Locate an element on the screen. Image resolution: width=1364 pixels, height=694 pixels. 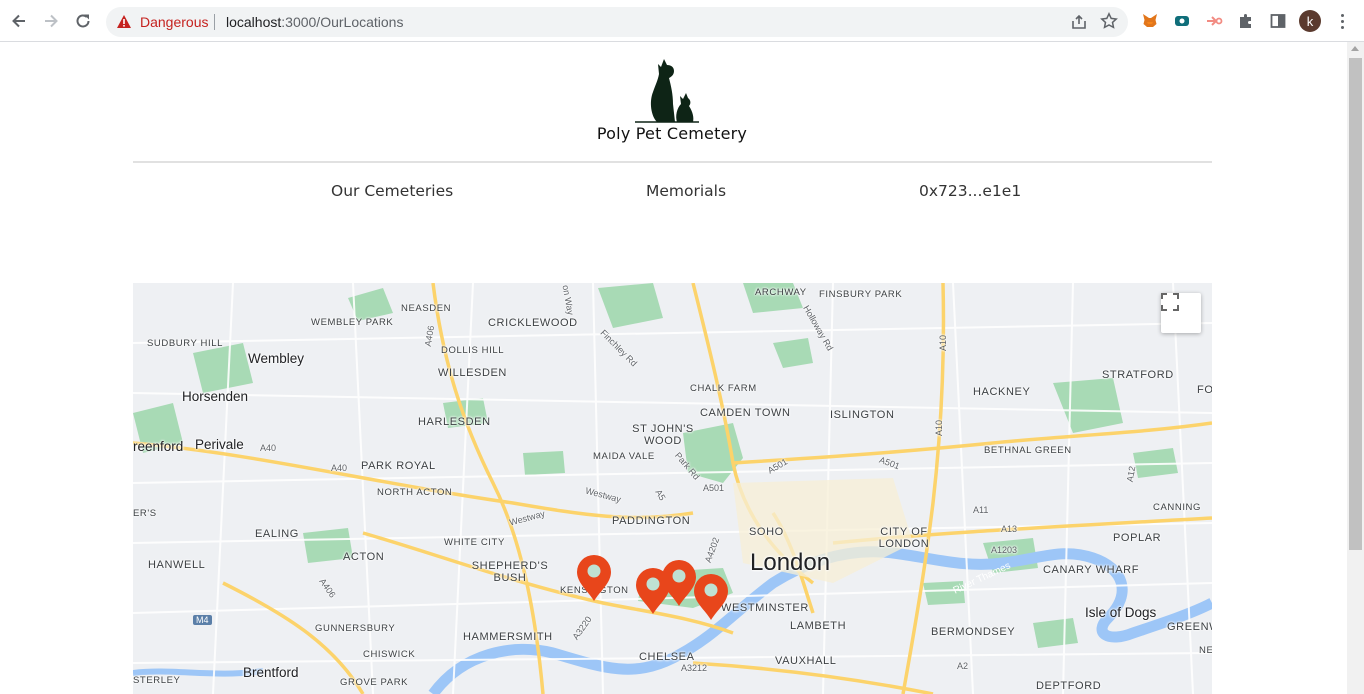
map-label-sudbury-hill: SUDBURY HILL is located at coordinates (185, 343).